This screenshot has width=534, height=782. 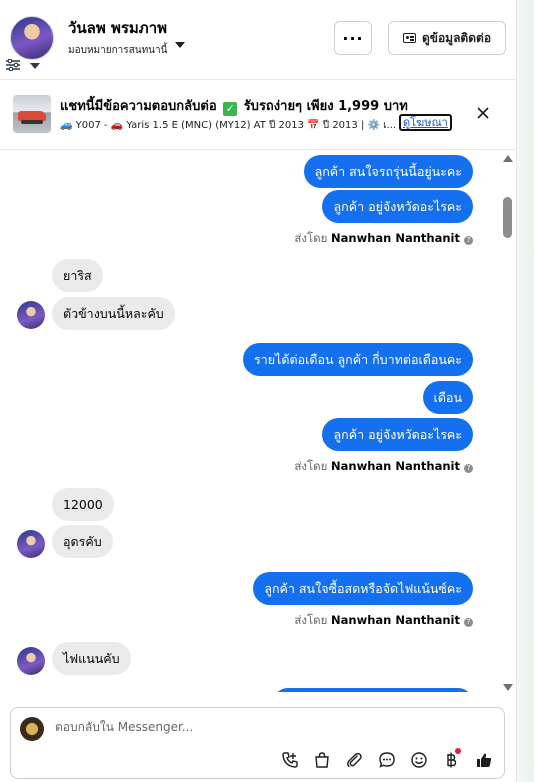 I want to click on message-bubble-incoming: อุดรคับ, so click(x=82, y=541).